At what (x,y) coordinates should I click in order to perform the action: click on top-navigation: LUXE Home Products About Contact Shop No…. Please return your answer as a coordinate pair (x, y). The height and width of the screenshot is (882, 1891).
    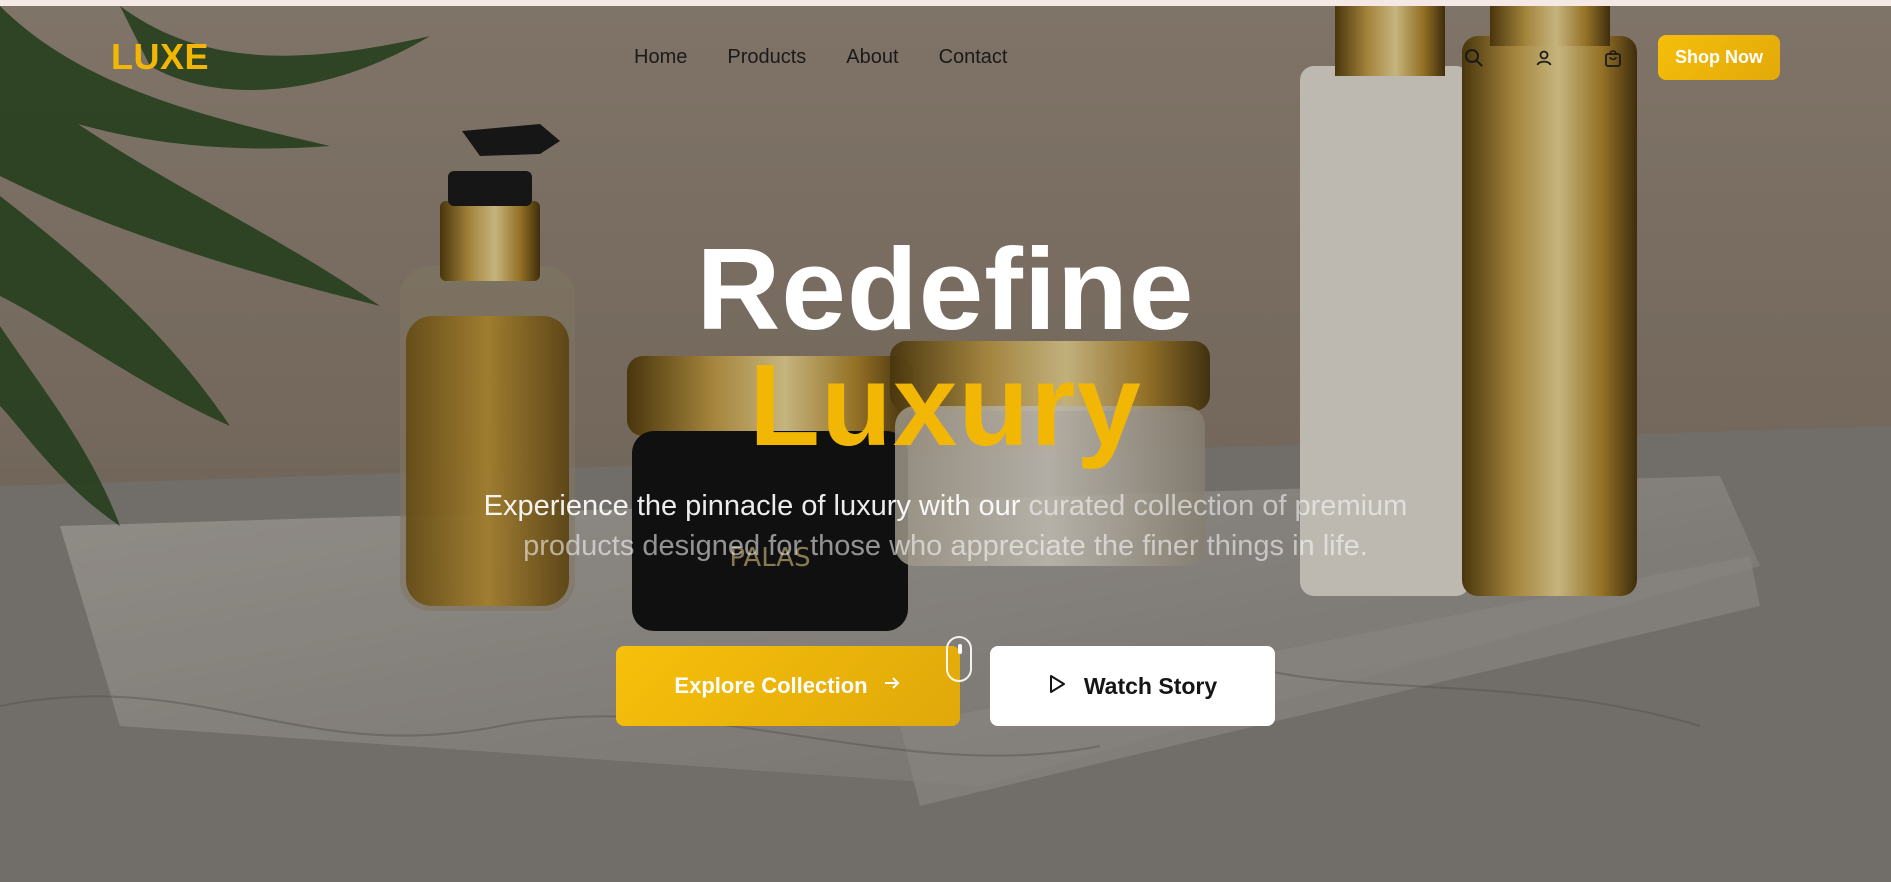
    Looking at the image, I should click on (945, 58).